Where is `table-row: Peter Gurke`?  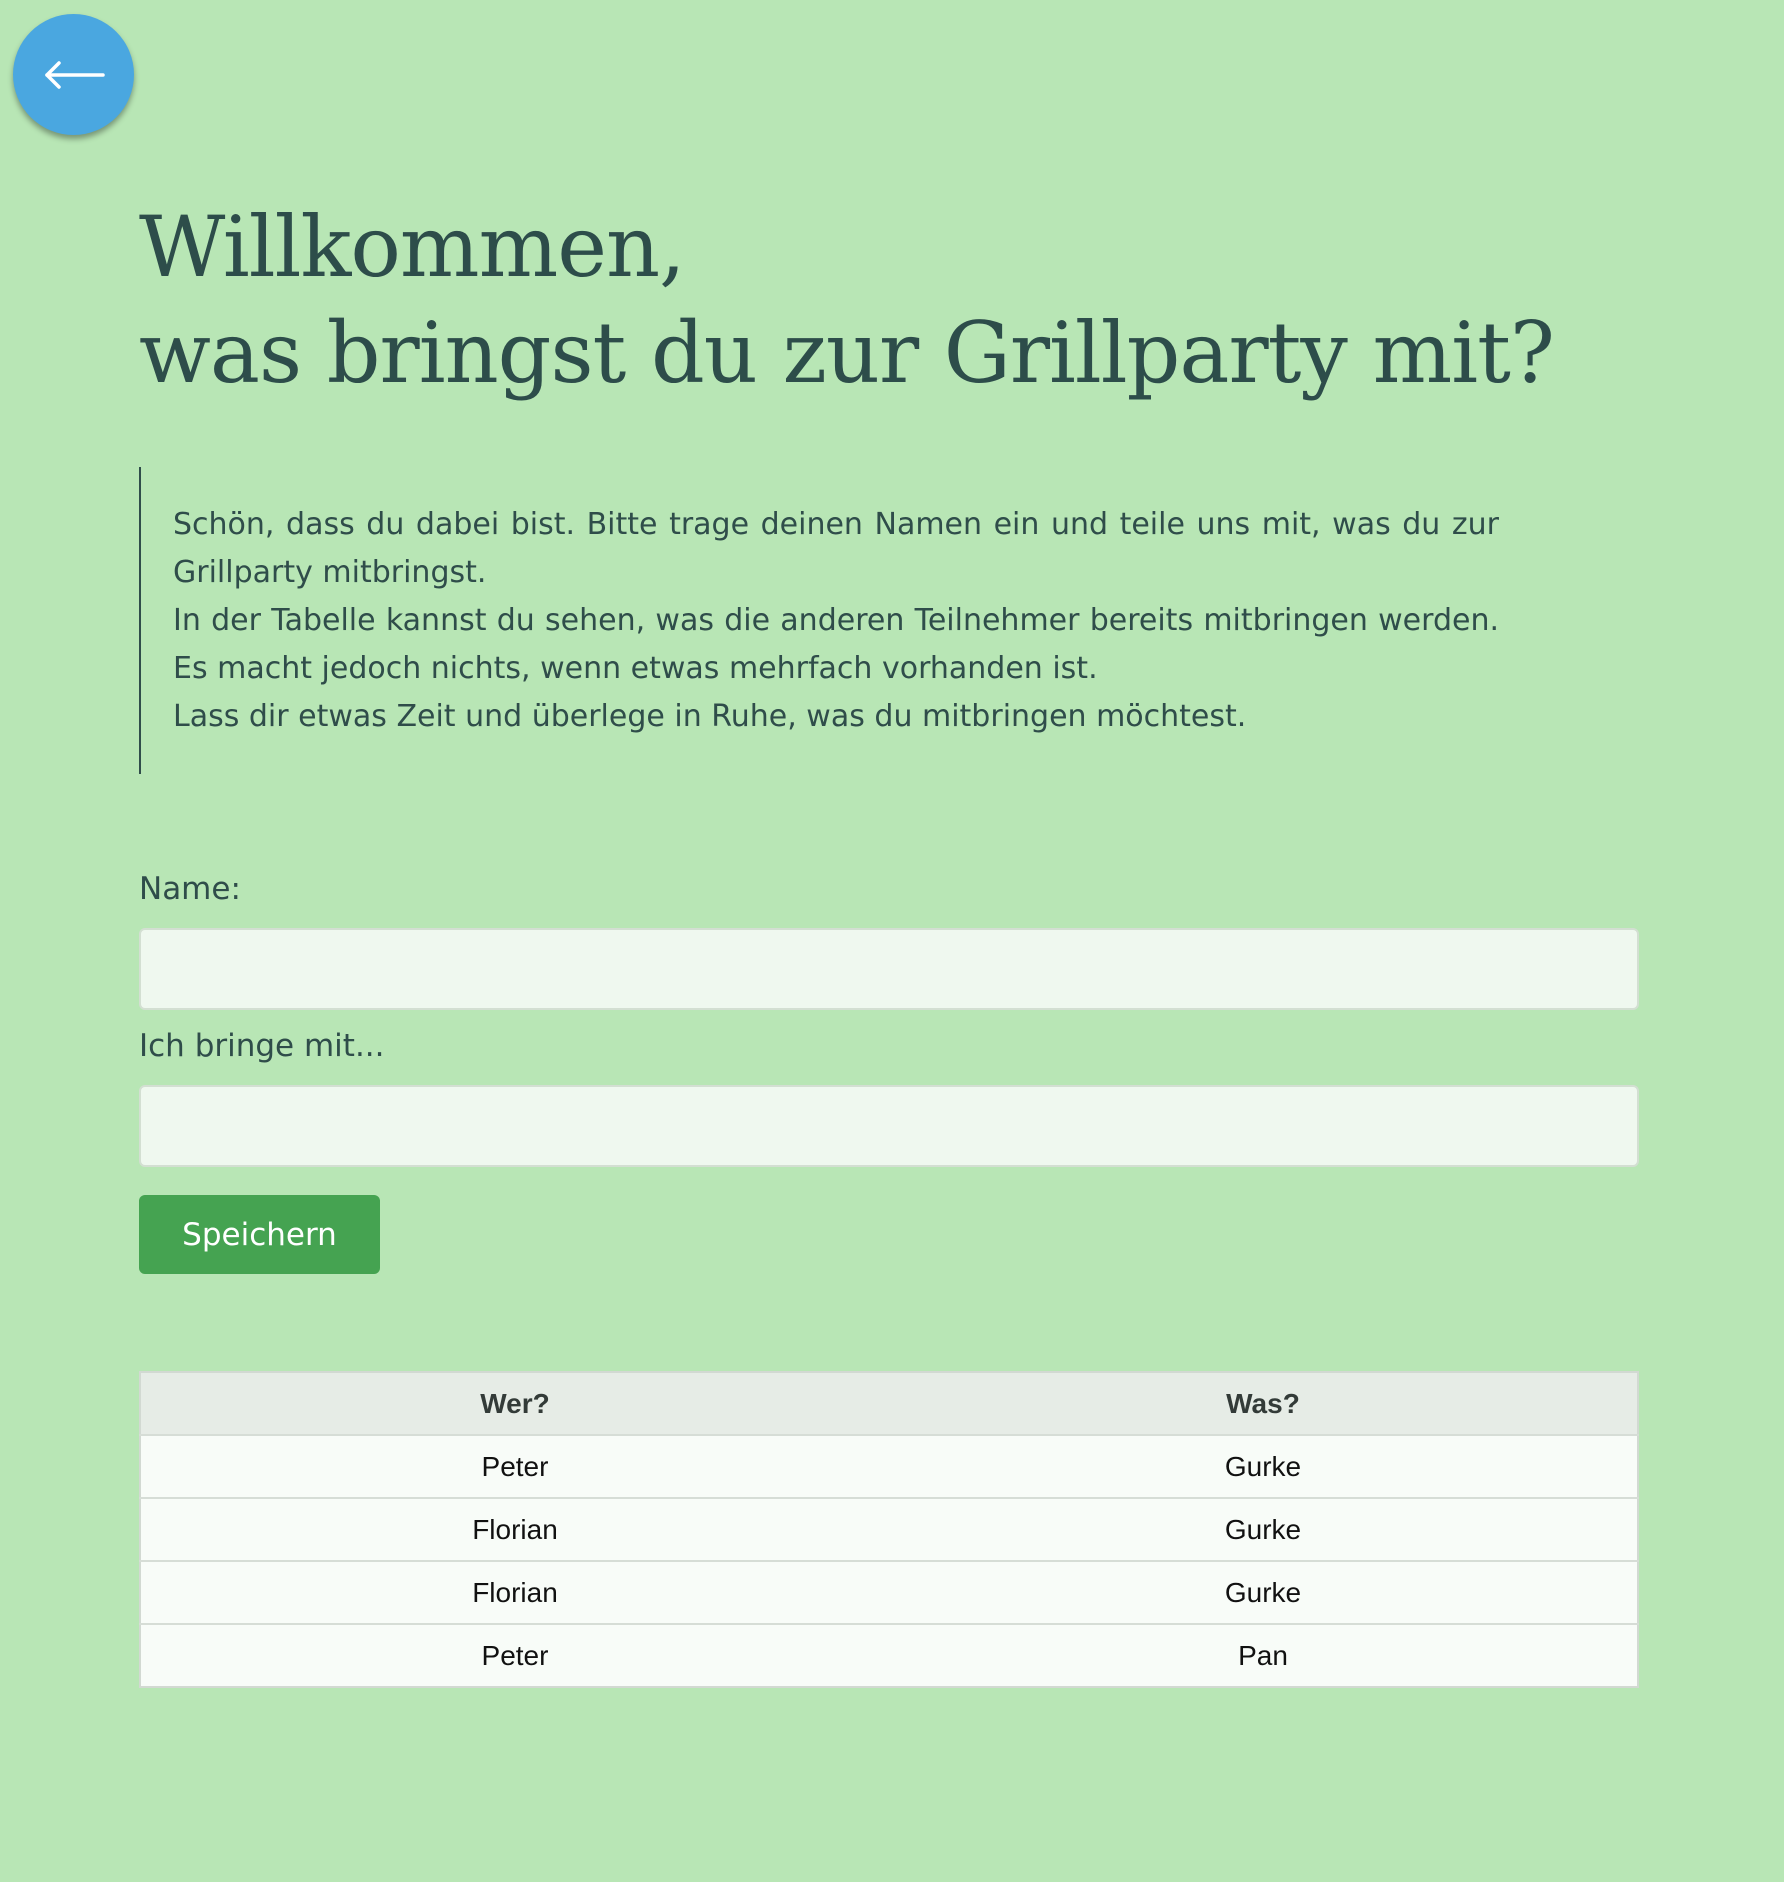 table-row: Peter Gurke is located at coordinates (889, 1467).